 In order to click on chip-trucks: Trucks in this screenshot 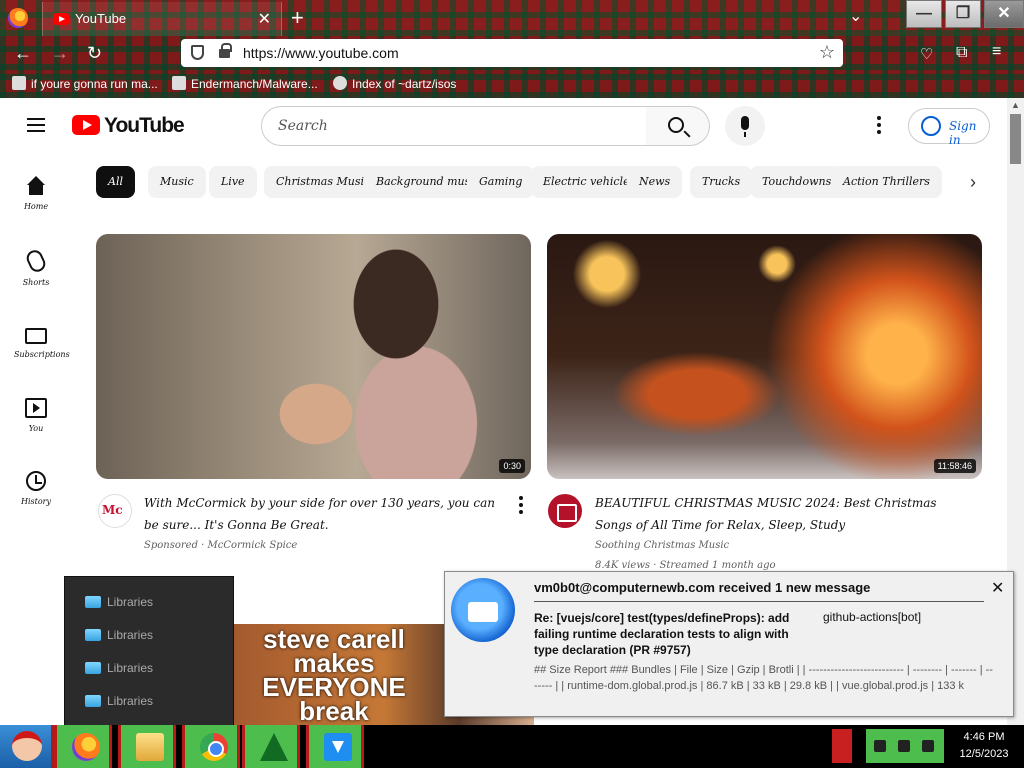, I will do `click(721, 182)`.